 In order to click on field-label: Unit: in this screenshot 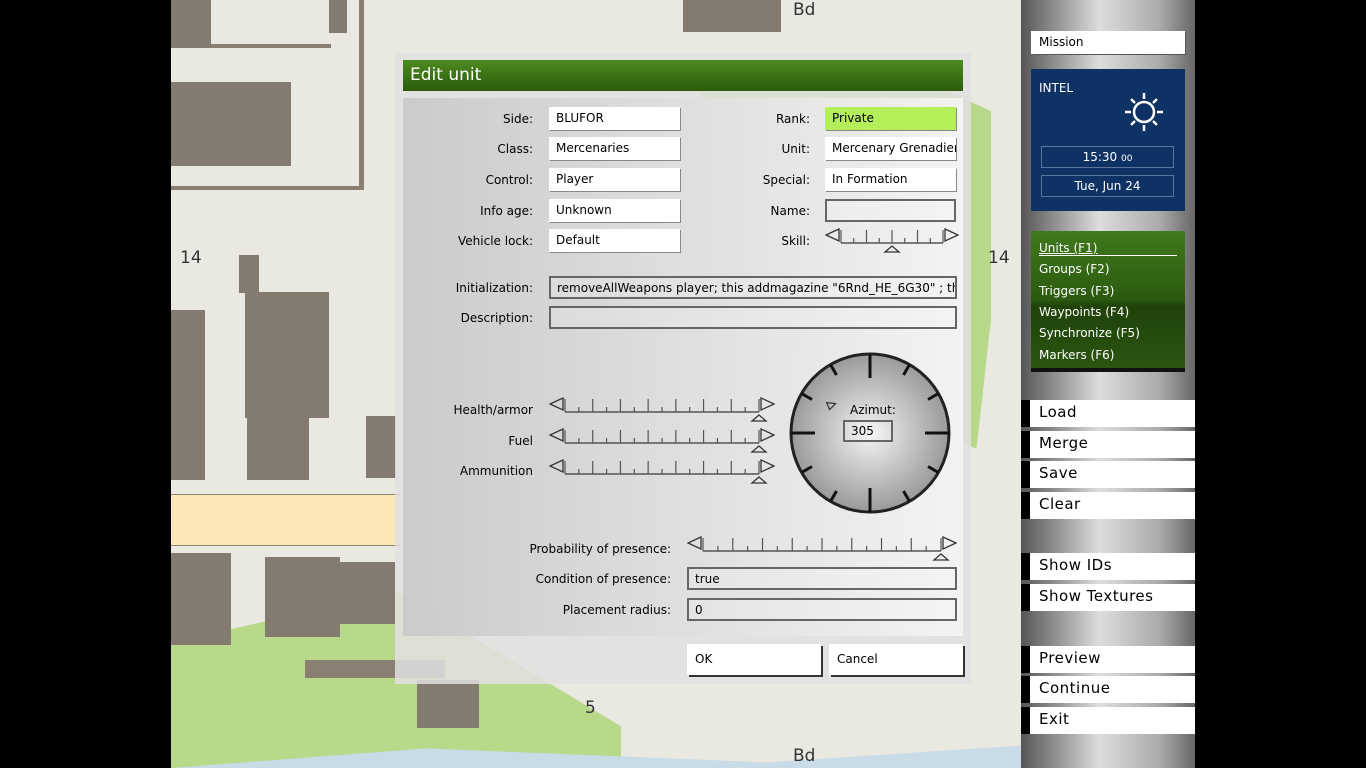, I will do `click(795, 149)`.